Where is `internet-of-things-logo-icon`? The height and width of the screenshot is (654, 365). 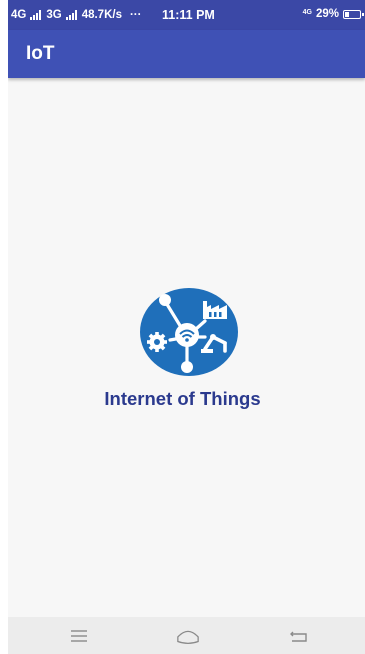
internet-of-things-logo-icon is located at coordinates (189, 332).